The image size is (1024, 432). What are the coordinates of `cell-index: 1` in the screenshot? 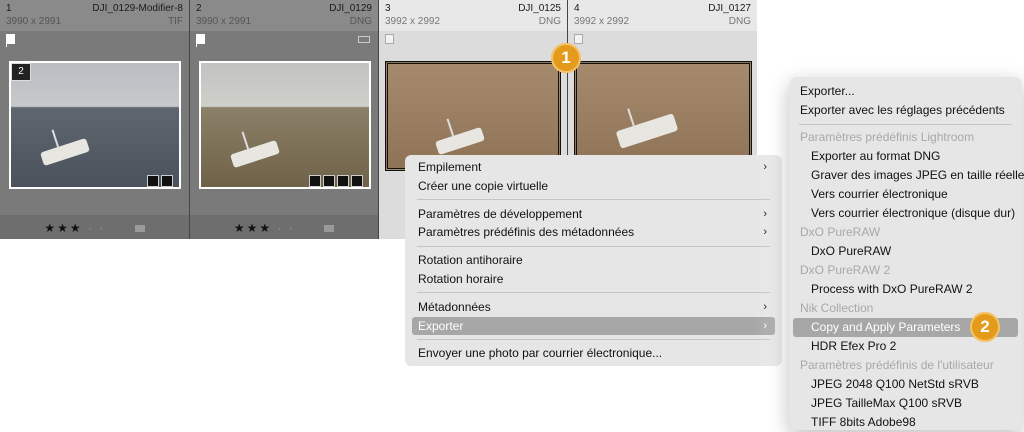 It's located at (9, 8).